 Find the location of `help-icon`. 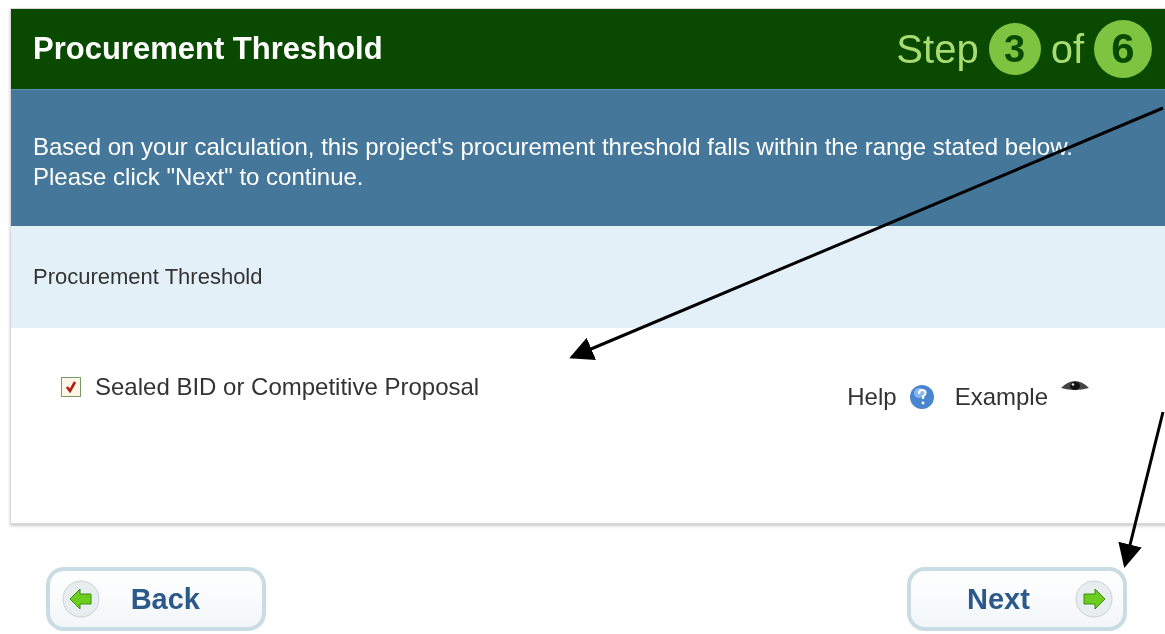

help-icon is located at coordinates (921, 397).